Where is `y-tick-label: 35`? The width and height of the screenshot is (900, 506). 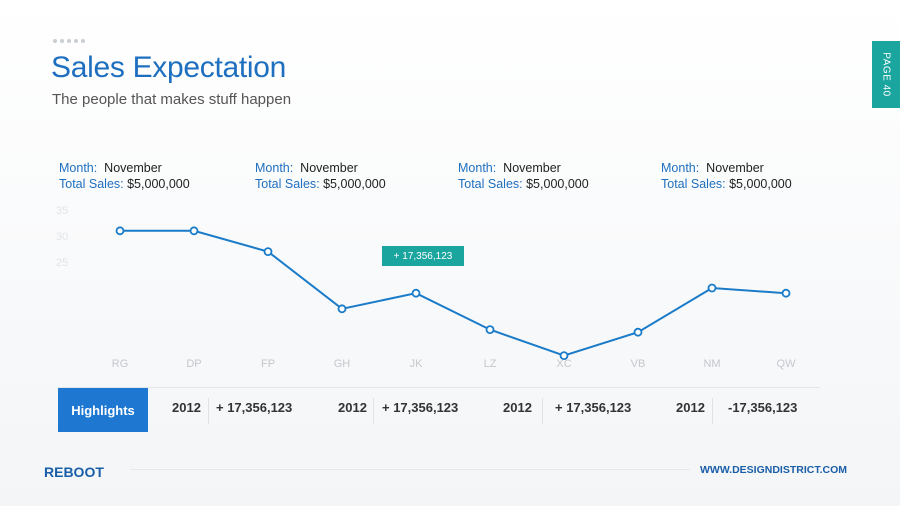 y-tick-label: 35 is located at coordinates (62, 211).